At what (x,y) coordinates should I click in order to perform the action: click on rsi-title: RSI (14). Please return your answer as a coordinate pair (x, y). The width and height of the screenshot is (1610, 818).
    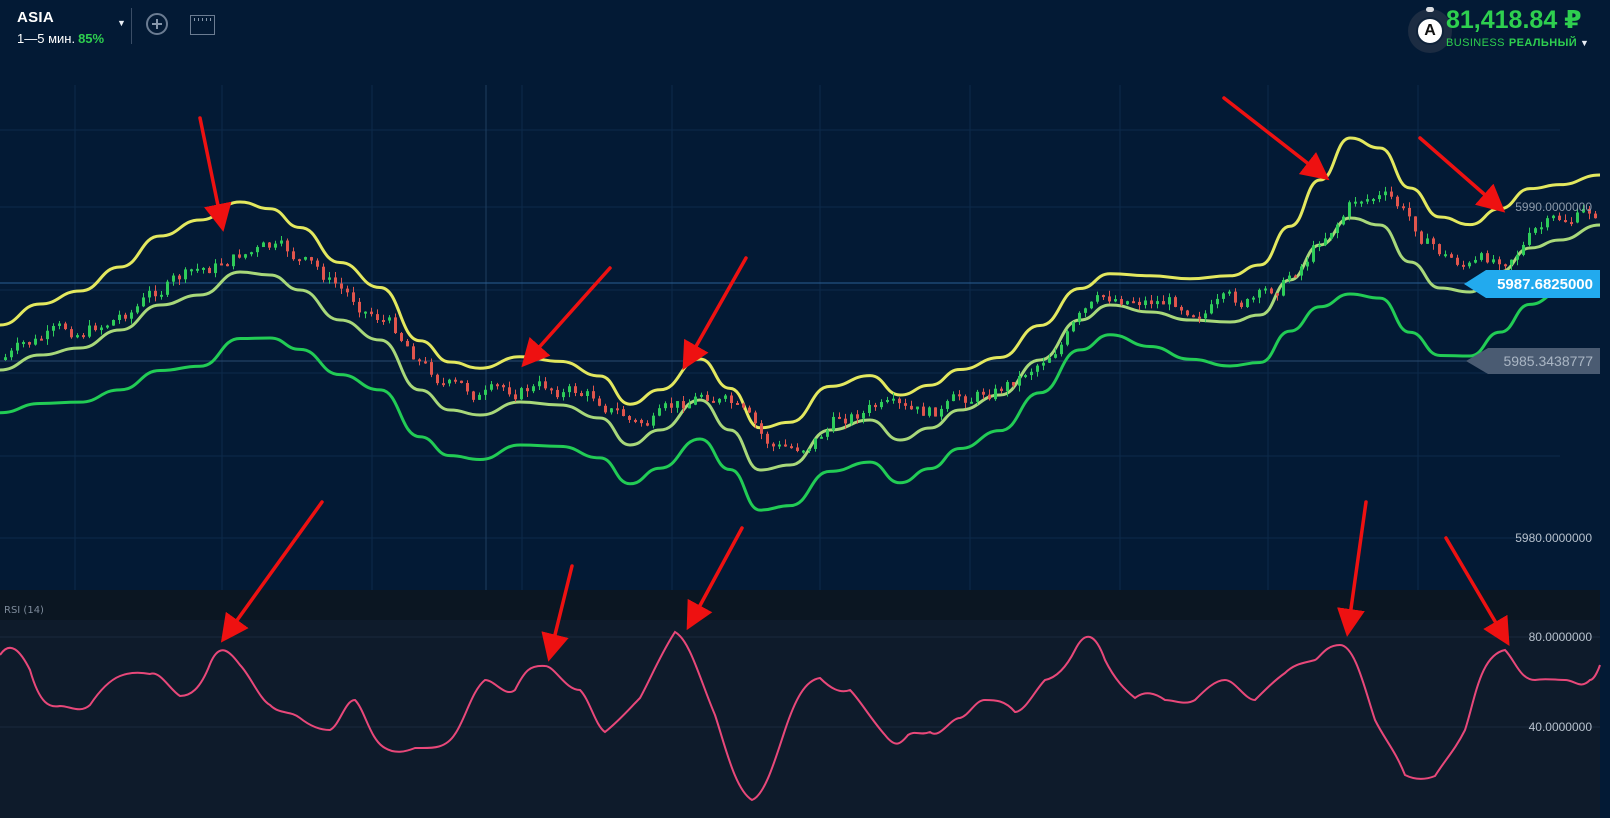
    Looking at the image, I should click on (24, 610).